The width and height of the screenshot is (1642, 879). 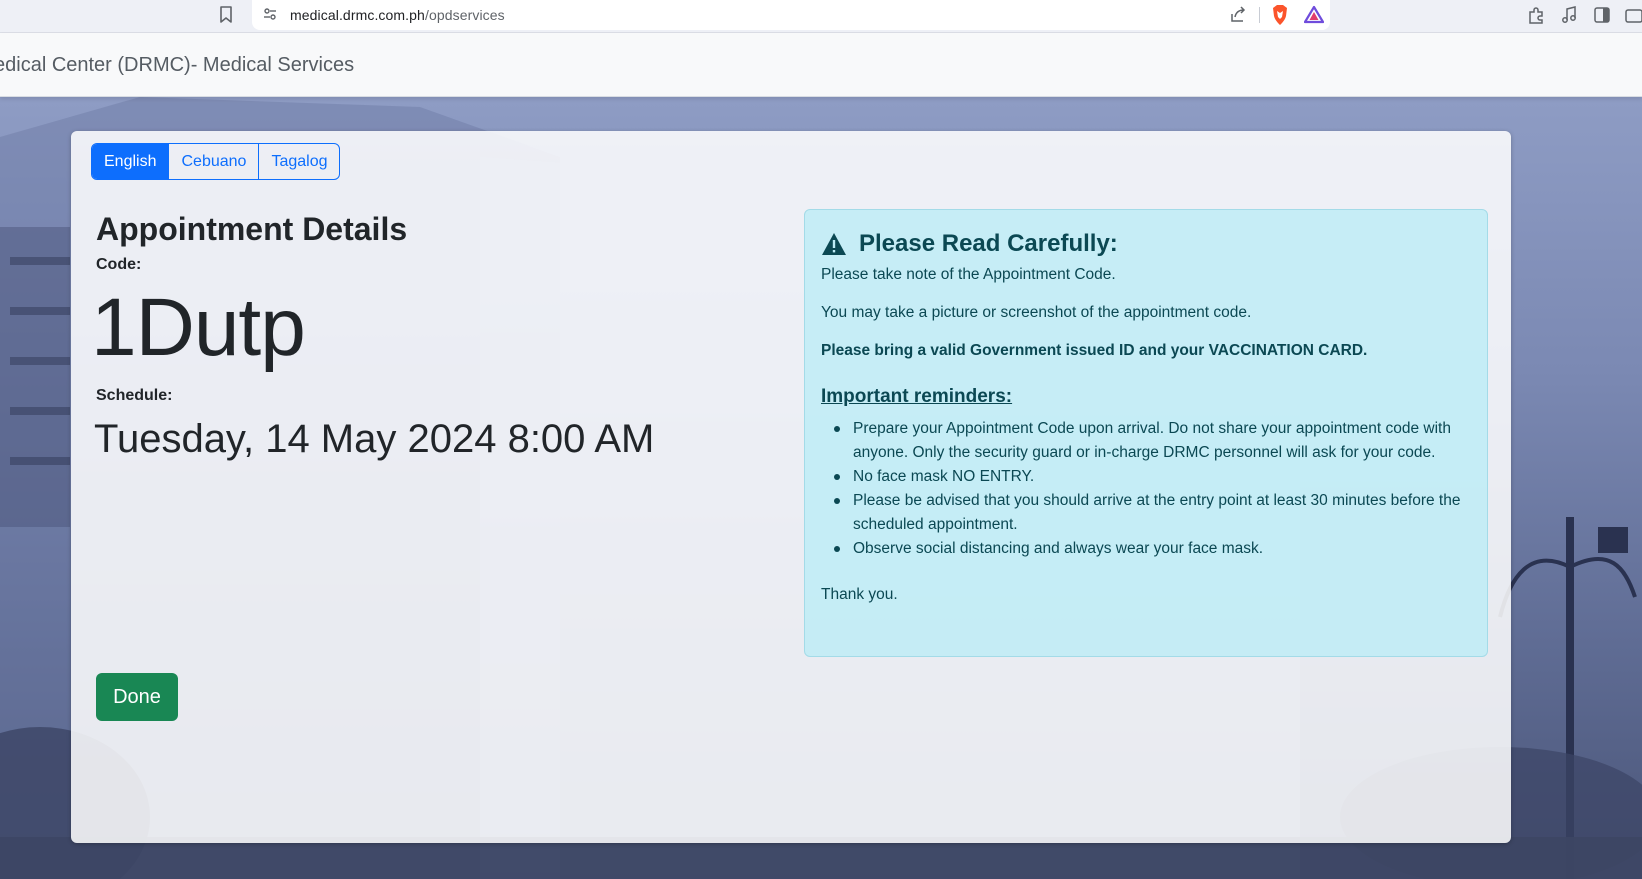 What do you see at coordinates (137, 697) in the screenshot?
I see `done-button: Done` at bounding box center [137, 697].